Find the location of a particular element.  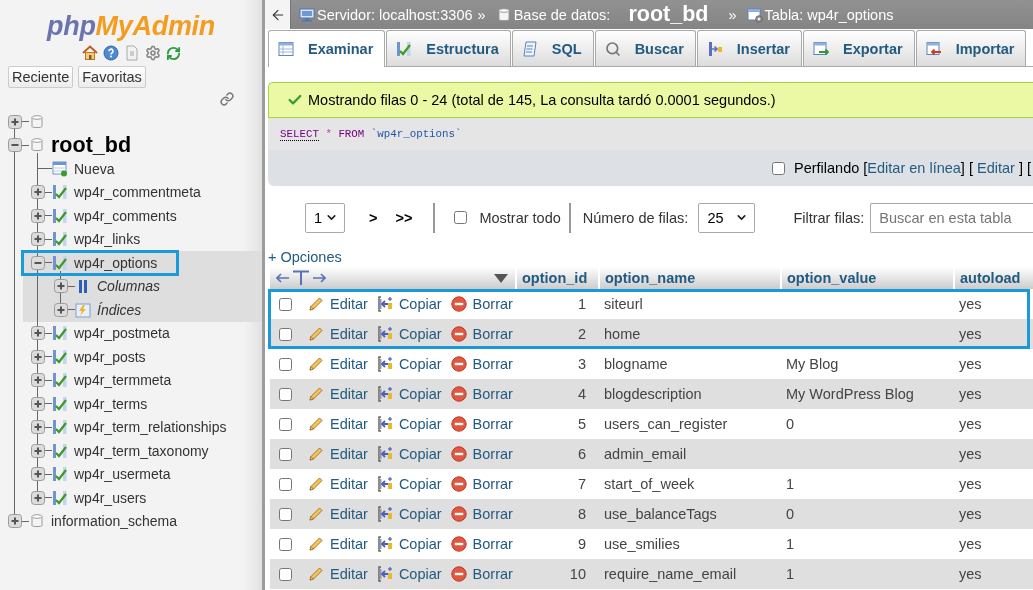

tab: Importar is located at coordinates (971, 48).